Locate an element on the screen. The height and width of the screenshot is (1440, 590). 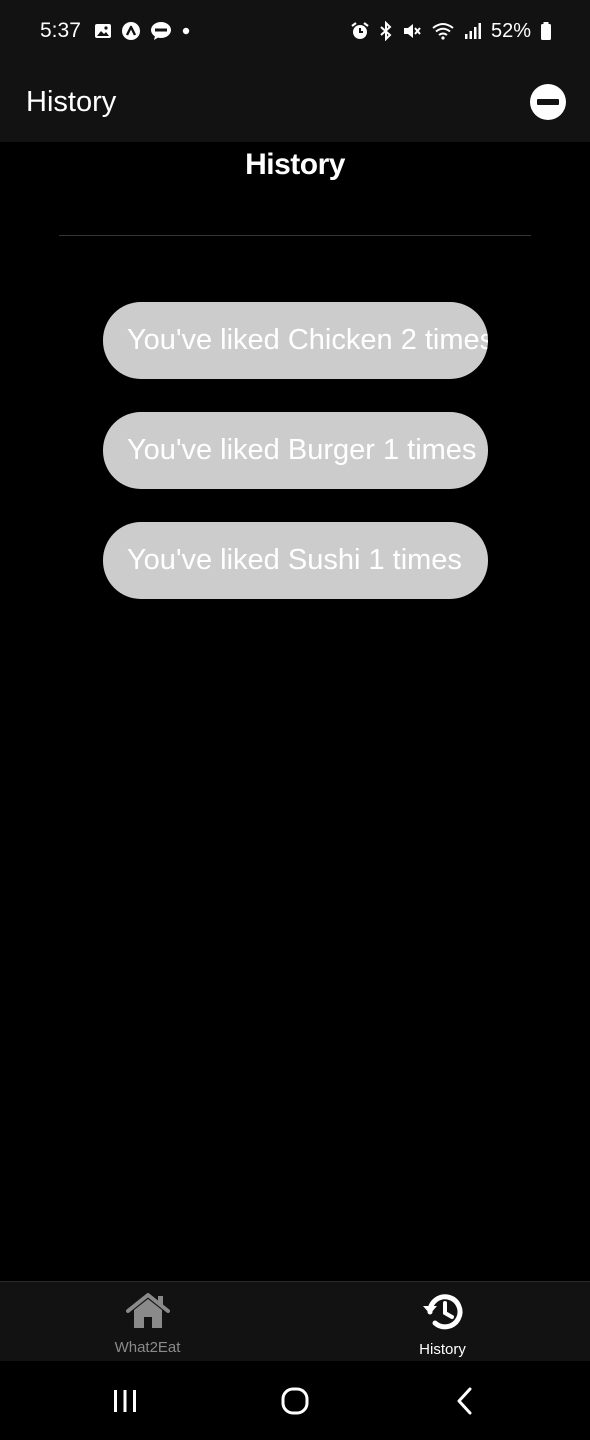
minus-circle-icon is located at coordinates (548, 102).